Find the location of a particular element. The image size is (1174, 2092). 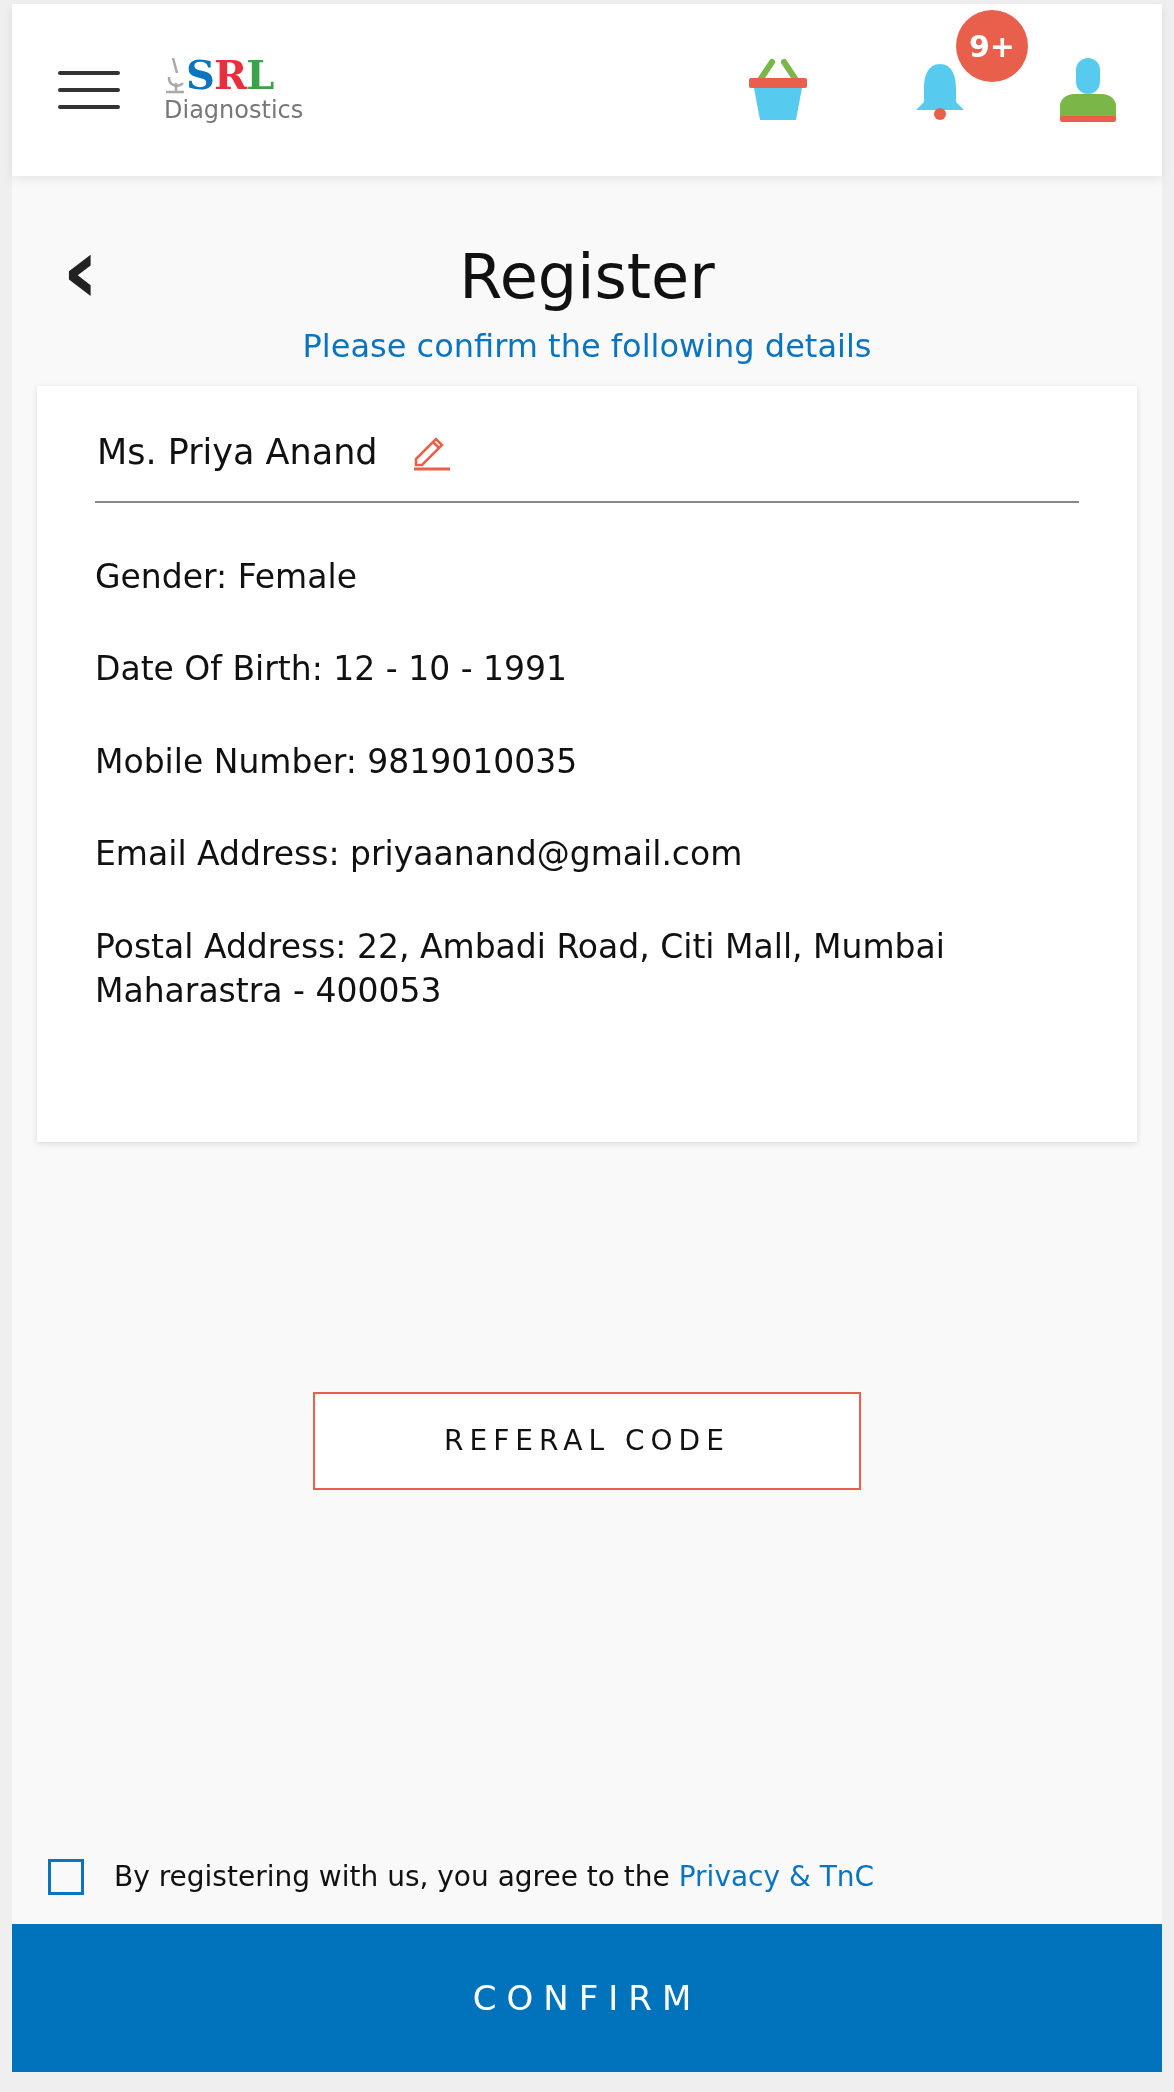

menu-icon is located at coordinates (89, 90).